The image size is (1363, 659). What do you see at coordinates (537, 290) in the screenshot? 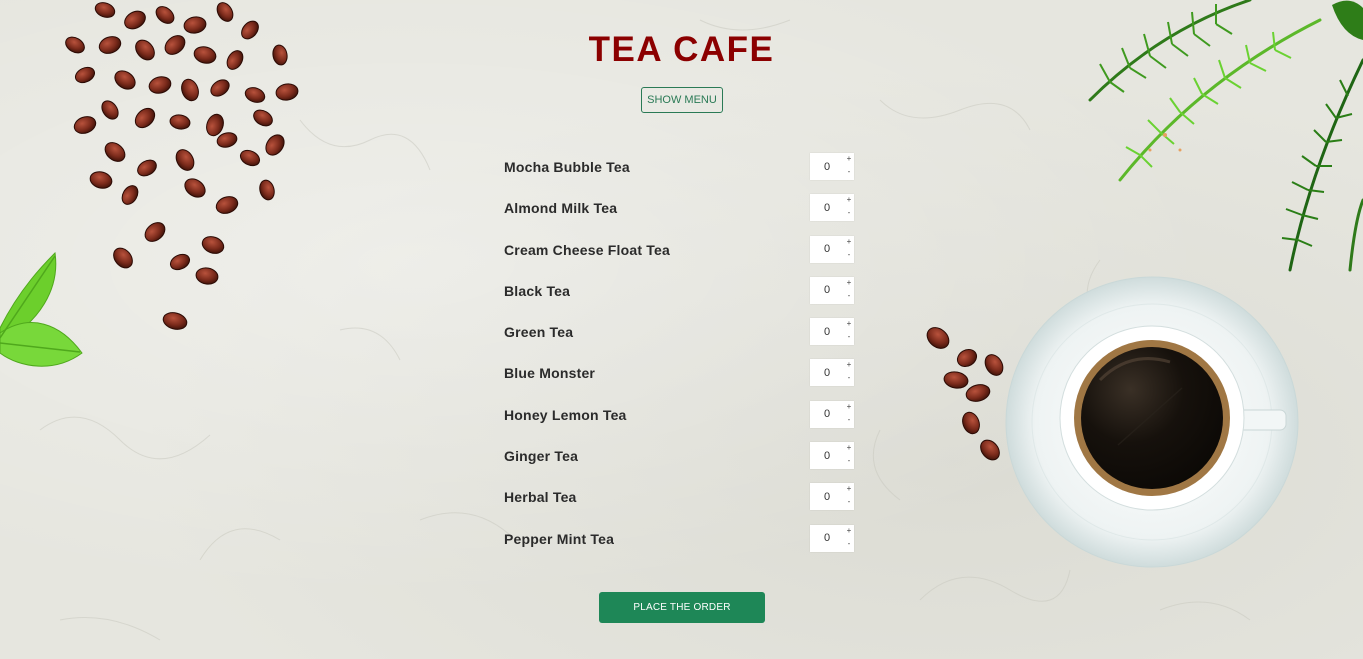
I see `menu-item-name: Black Tea` at bounding box center [537, 290].